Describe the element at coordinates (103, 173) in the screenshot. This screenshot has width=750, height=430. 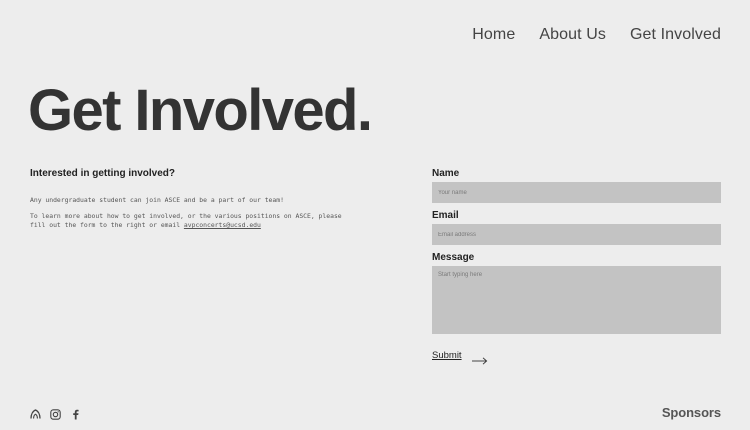
I see `intro-heading: Interested in getting involved?` at that location.